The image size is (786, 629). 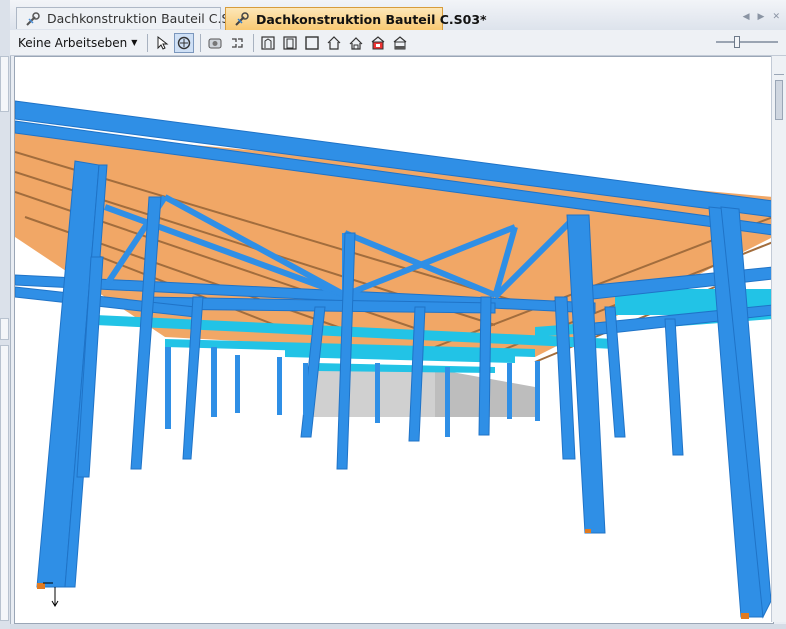 I want to click on layer-dropdown: Keine Arbeitseben ▼, so click(x=76, y=43).